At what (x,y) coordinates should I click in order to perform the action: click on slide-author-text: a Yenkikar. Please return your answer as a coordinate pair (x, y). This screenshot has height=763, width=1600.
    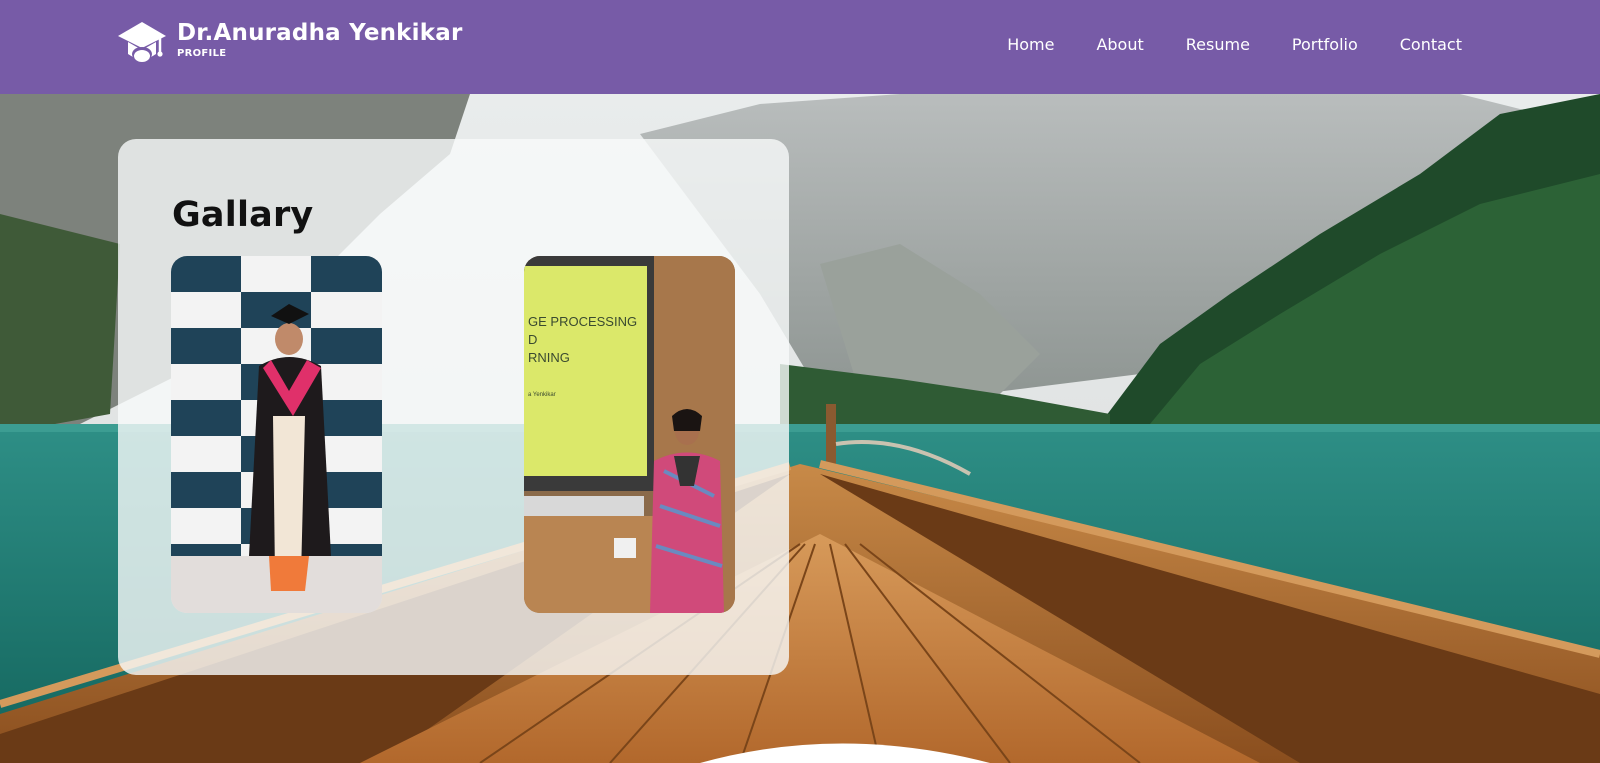
    Looking at the image, I should click on (542, 395).